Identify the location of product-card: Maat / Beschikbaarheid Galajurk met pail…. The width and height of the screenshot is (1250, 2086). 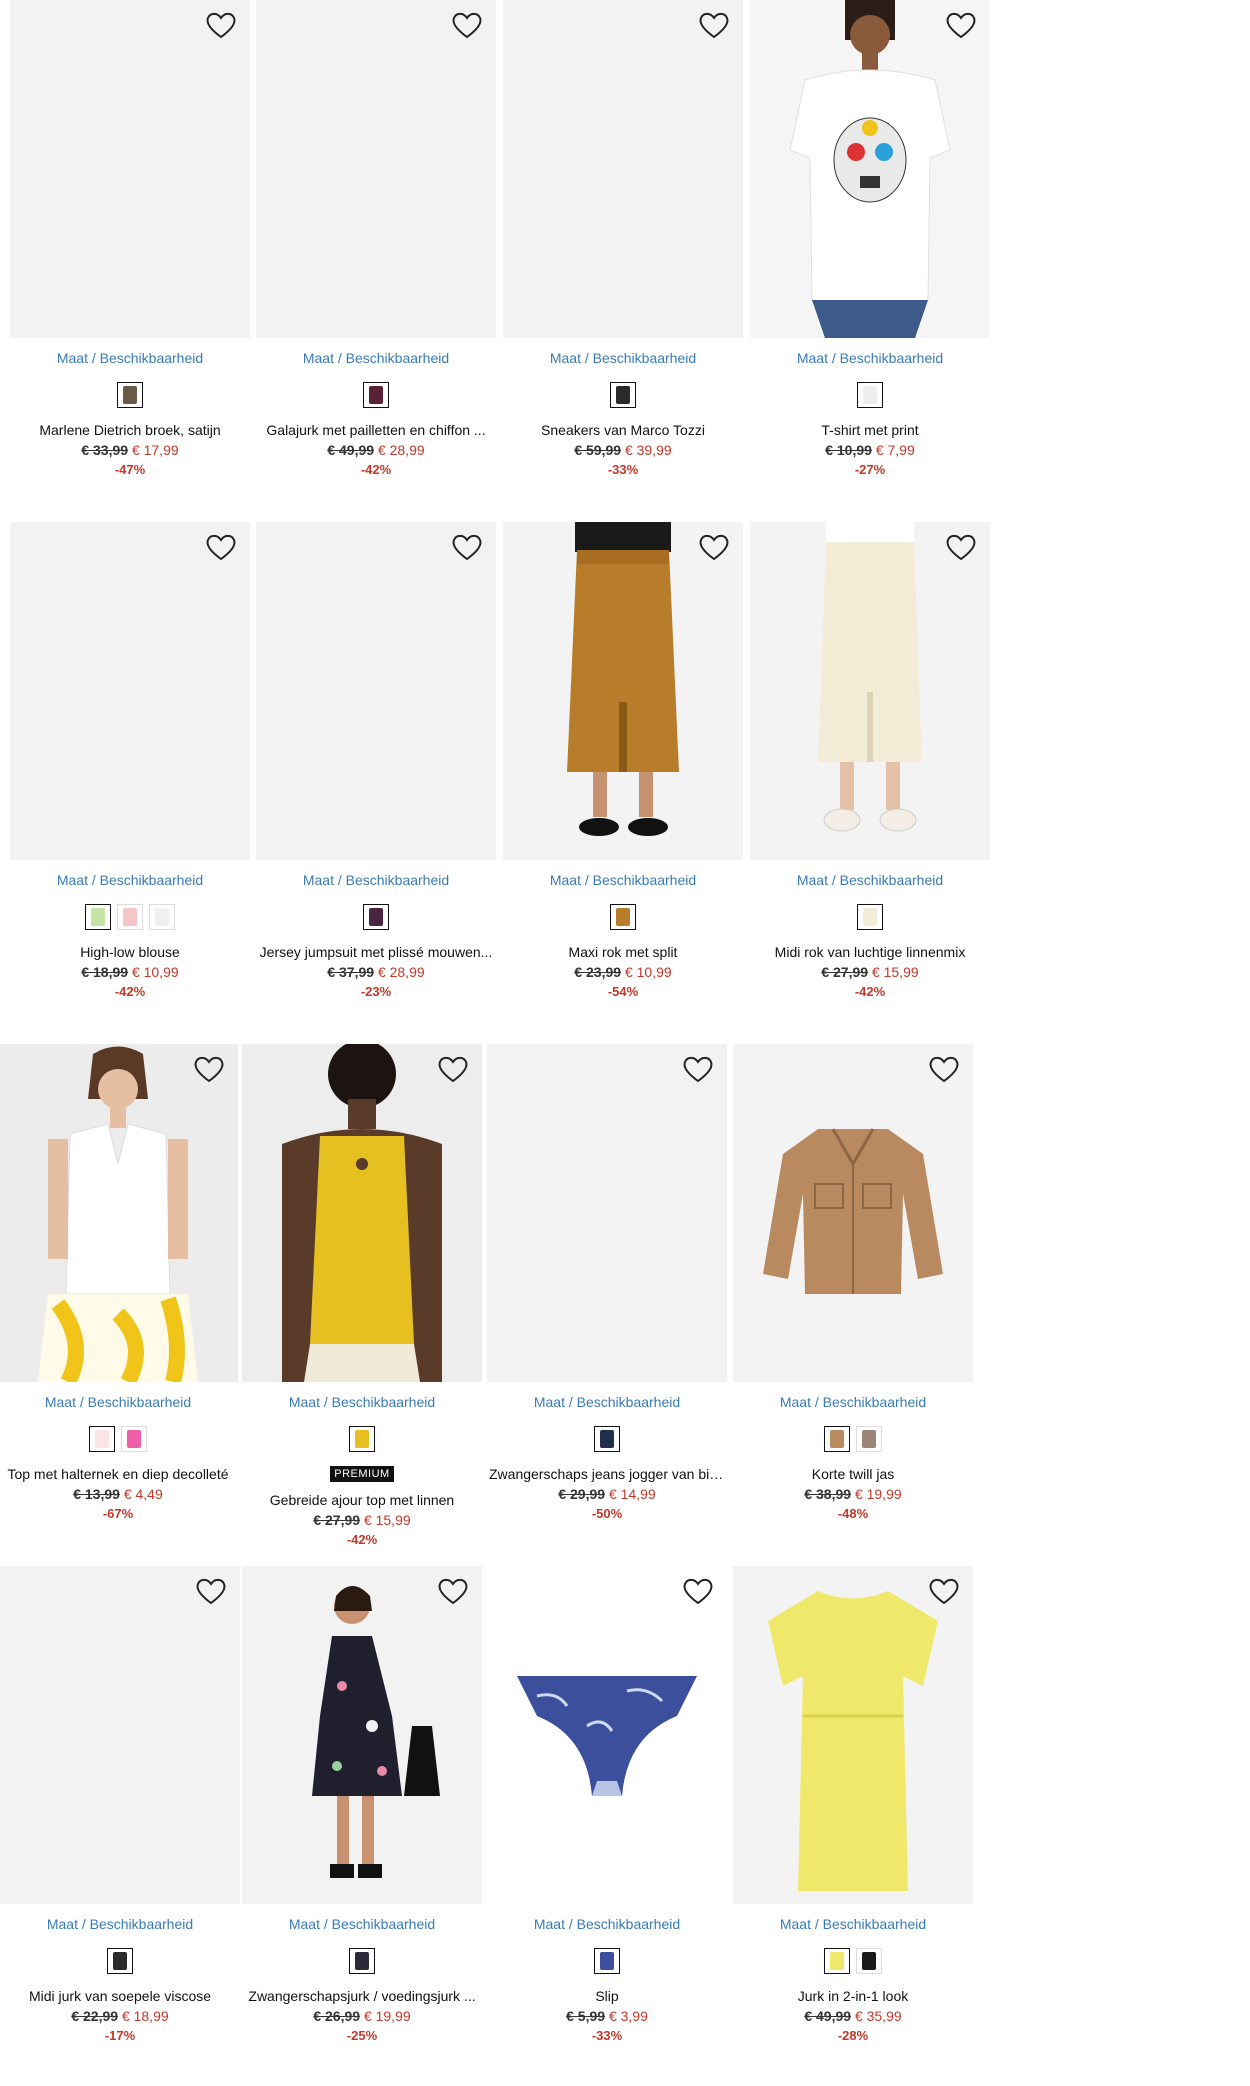
(376, 260).